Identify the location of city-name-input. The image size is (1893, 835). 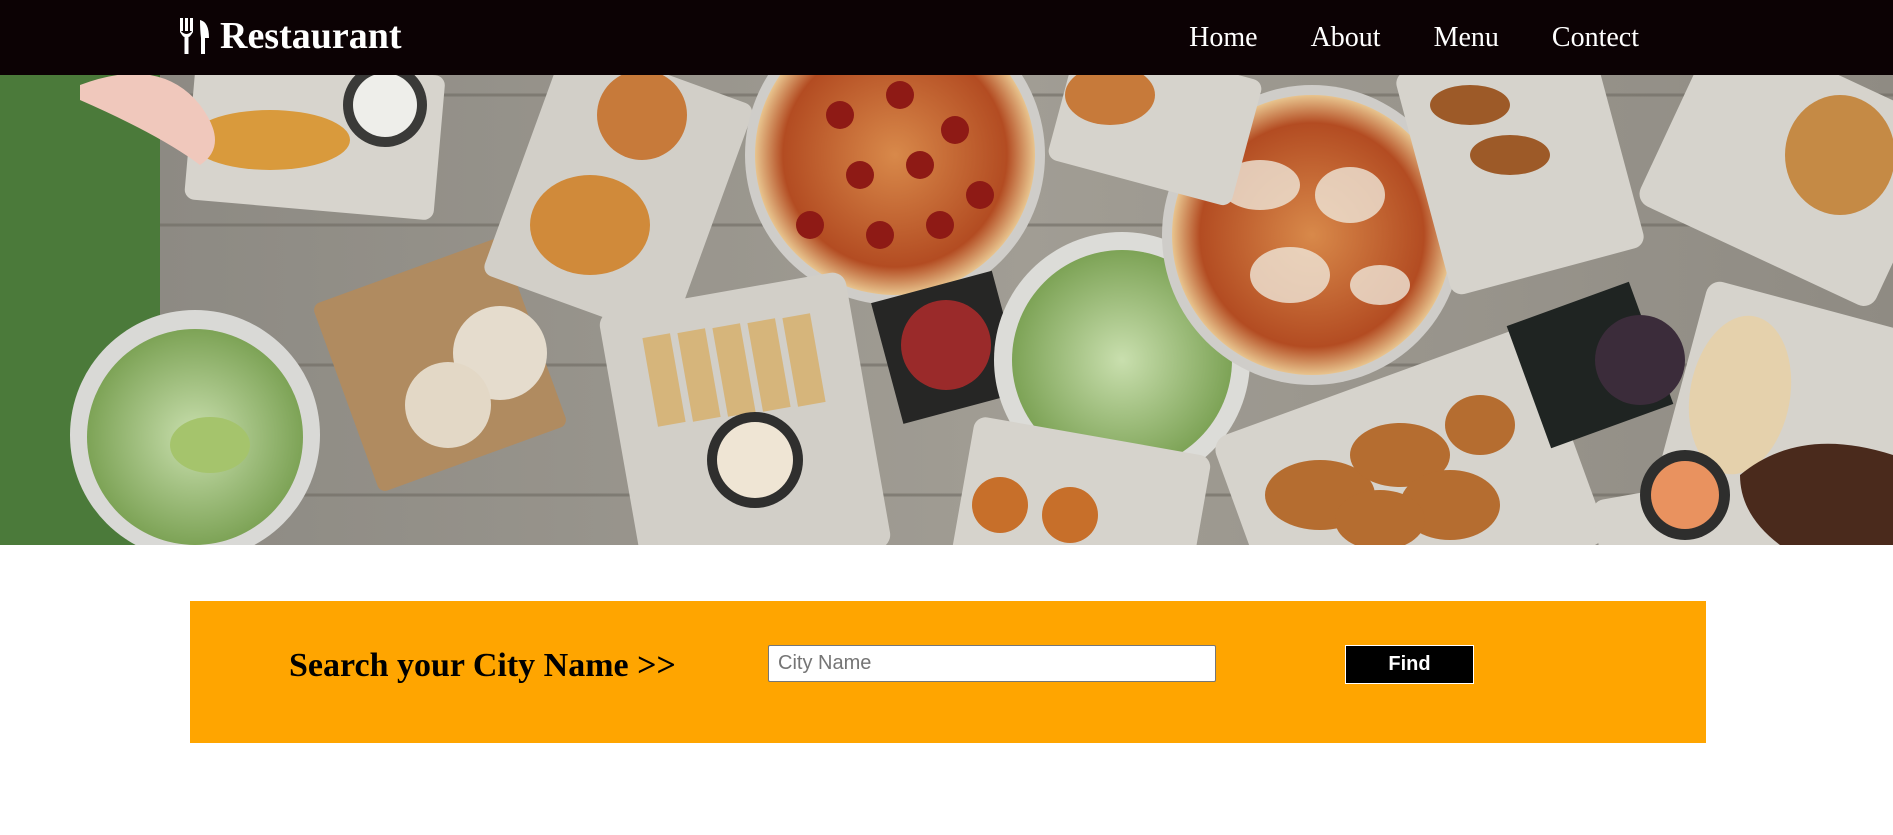
(992, 663).